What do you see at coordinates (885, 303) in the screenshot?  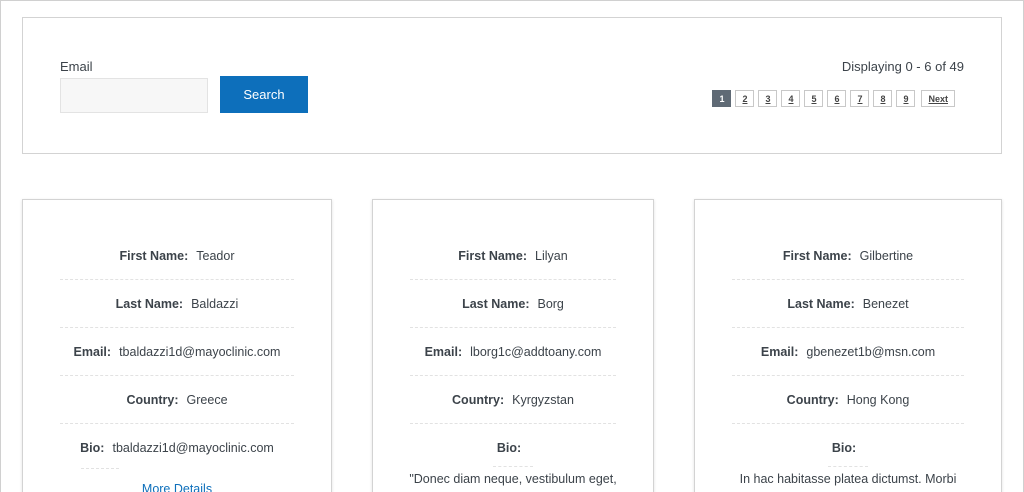 I see `last-name-value: Benezet` at bounding box center [885, 303].